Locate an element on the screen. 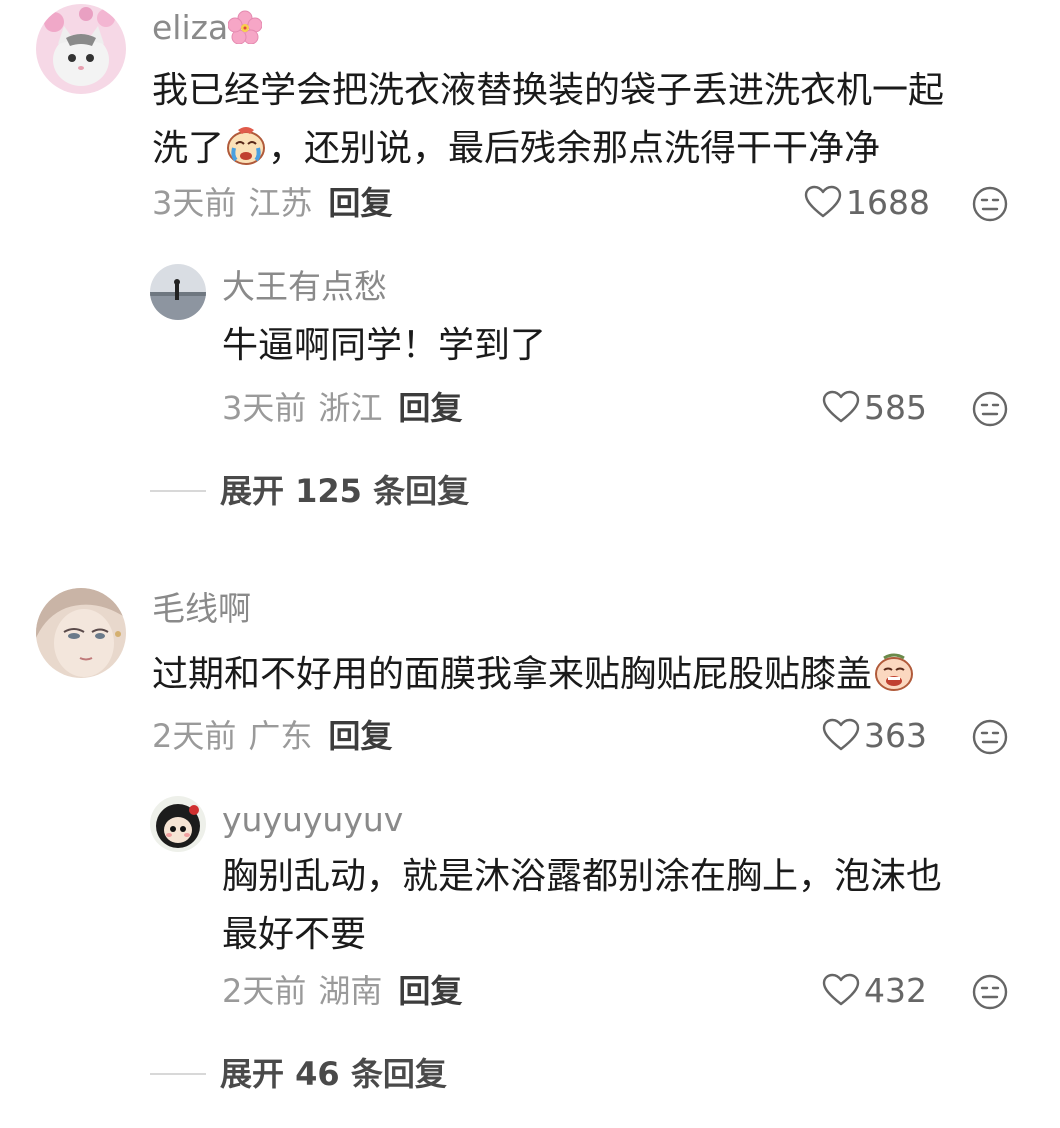  username: yuyuyuyuv is located at coordinates (312, 819).